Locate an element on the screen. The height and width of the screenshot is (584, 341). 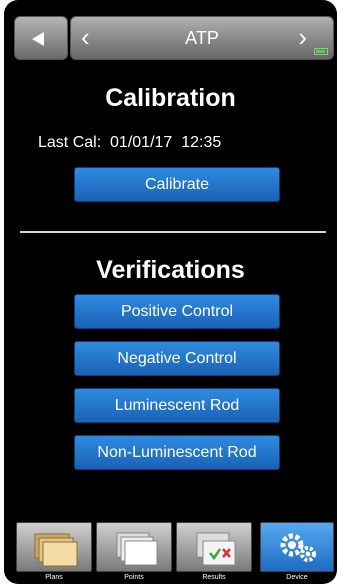
non-luminescent-rod-button: Non-Luminescent Rod is located at coordinates (177, 452).